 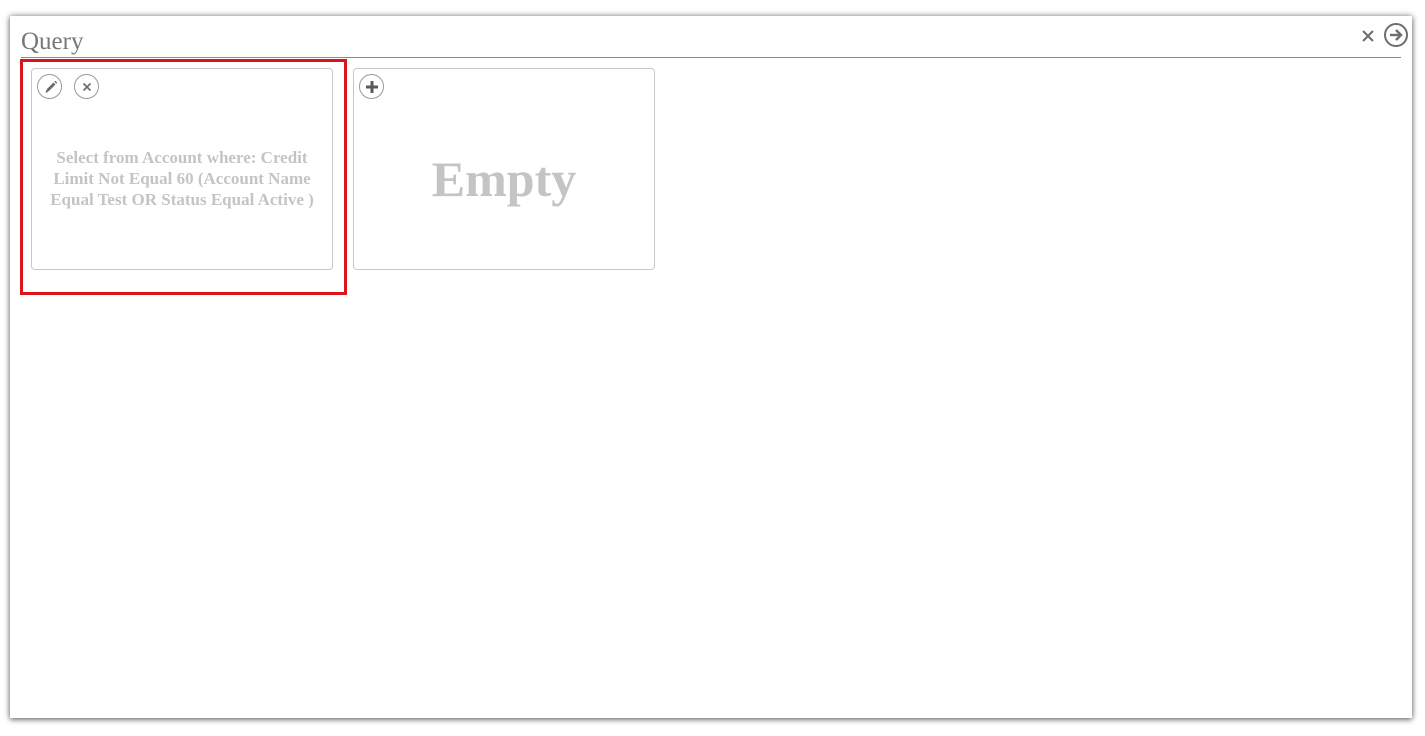 I want to click on panel-title: Query, so click(x=52, y=41).